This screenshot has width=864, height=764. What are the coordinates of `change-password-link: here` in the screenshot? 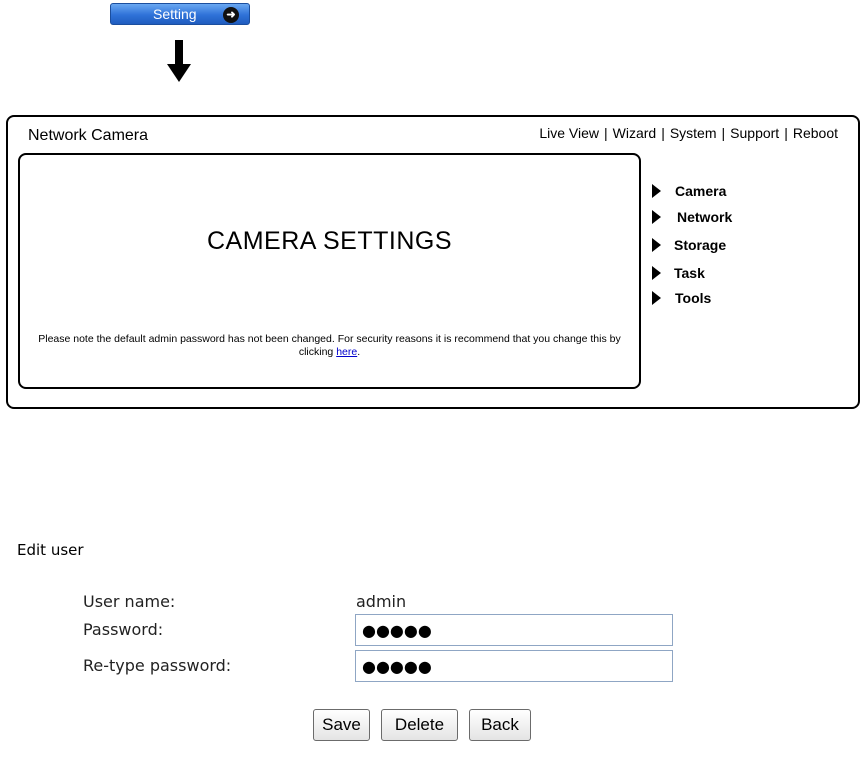 It's located at (346, 352).